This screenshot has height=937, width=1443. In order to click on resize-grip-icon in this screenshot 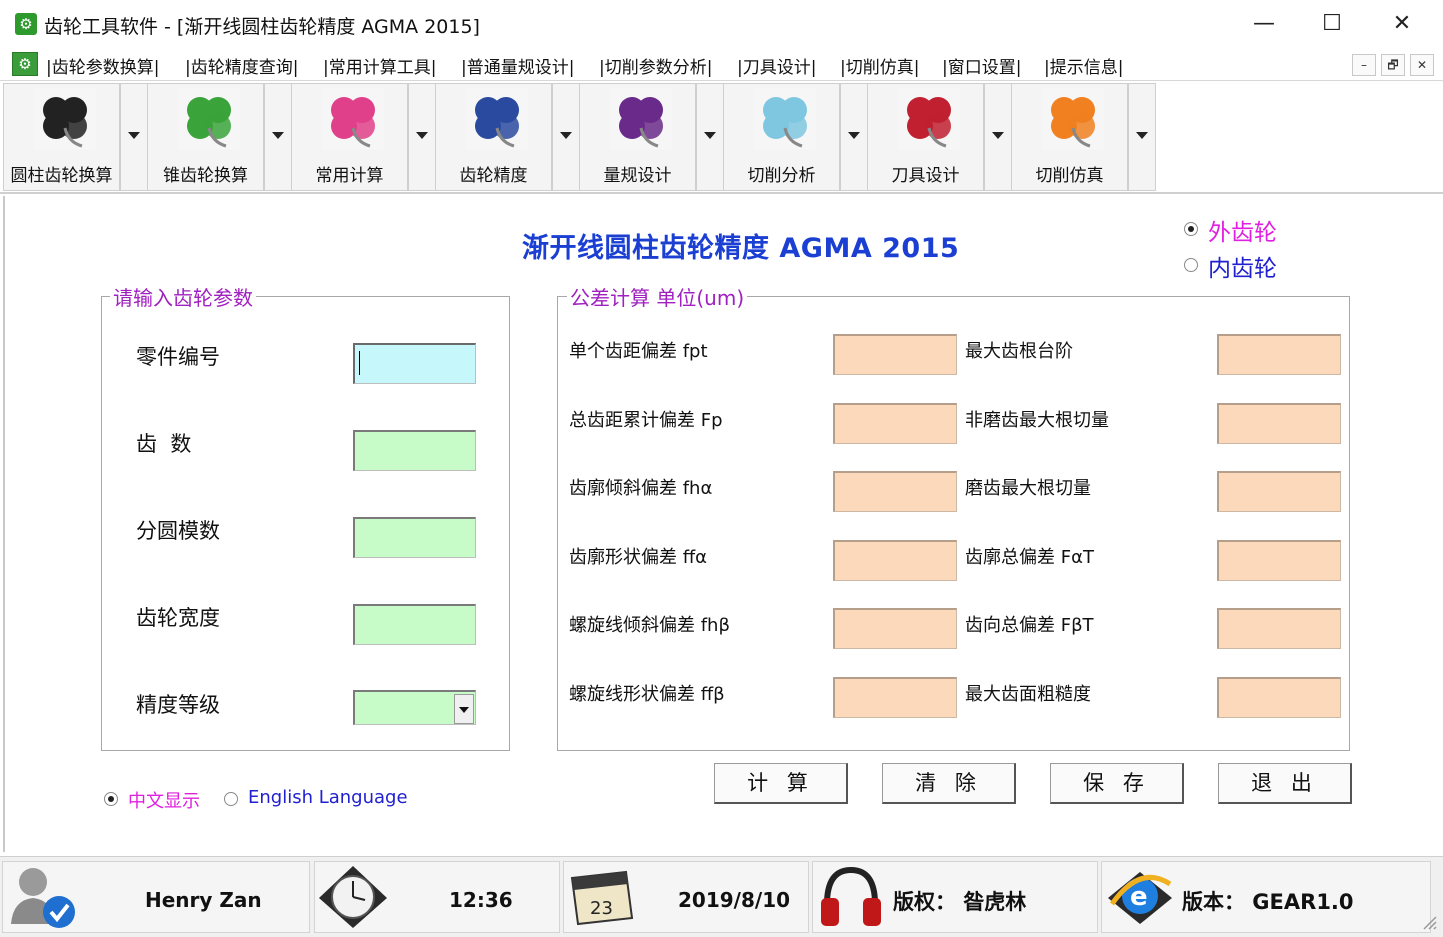, I will do `click(1429, 922)`.